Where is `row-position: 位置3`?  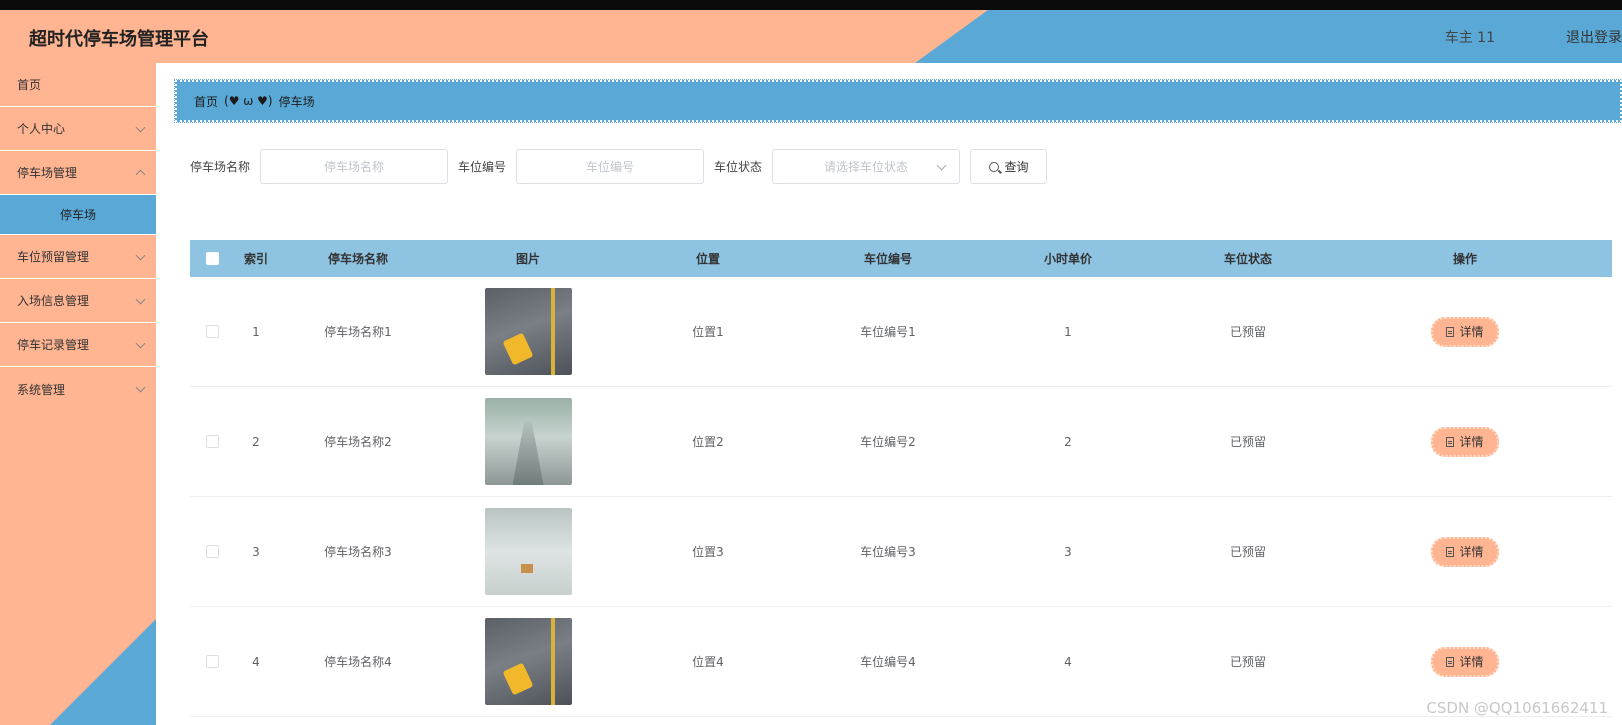
row-position: 位置3 is located at coordinates (708, 552).